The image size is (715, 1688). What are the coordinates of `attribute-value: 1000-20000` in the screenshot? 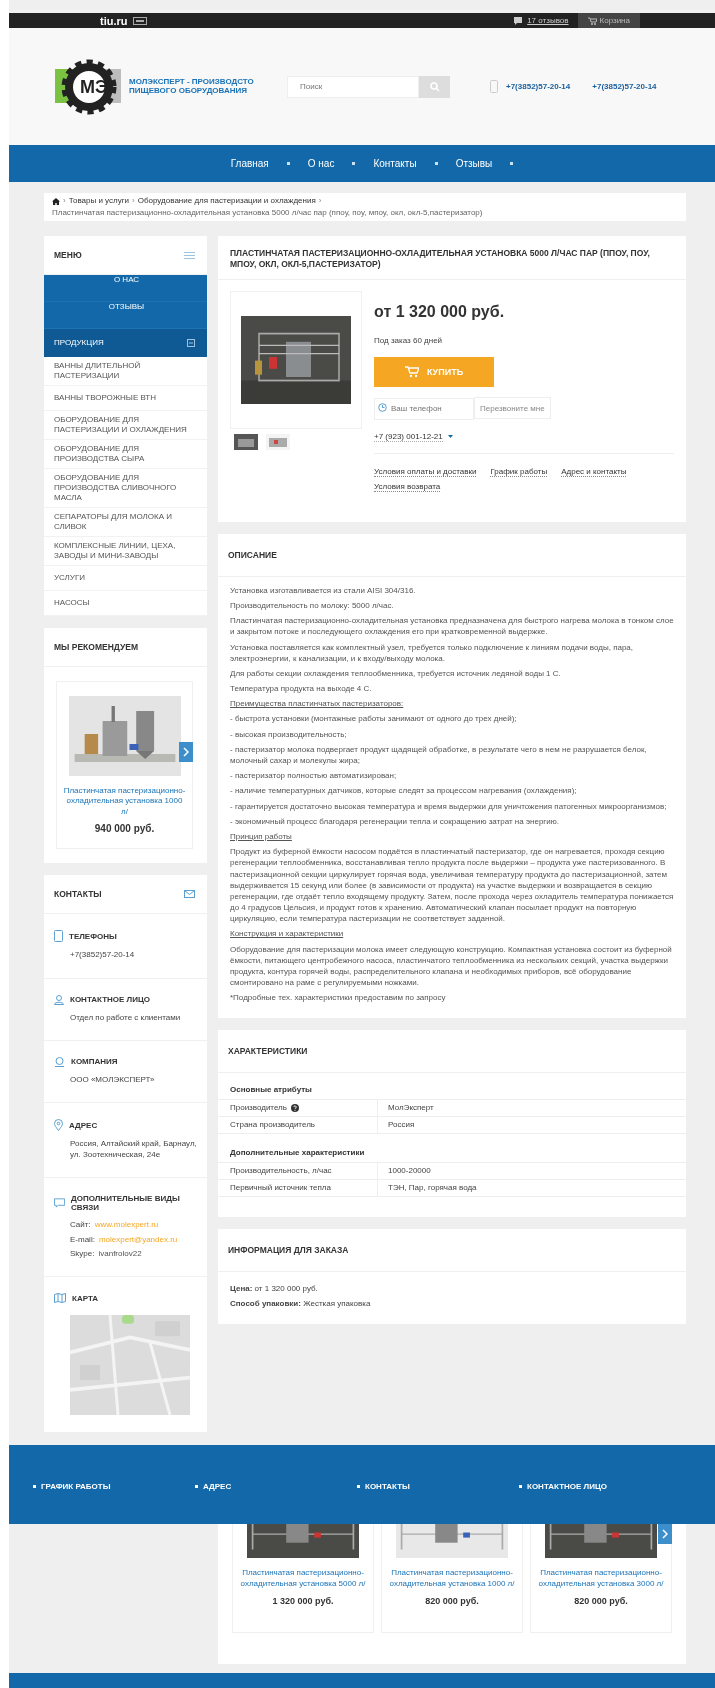 It's located at (409, 1171).